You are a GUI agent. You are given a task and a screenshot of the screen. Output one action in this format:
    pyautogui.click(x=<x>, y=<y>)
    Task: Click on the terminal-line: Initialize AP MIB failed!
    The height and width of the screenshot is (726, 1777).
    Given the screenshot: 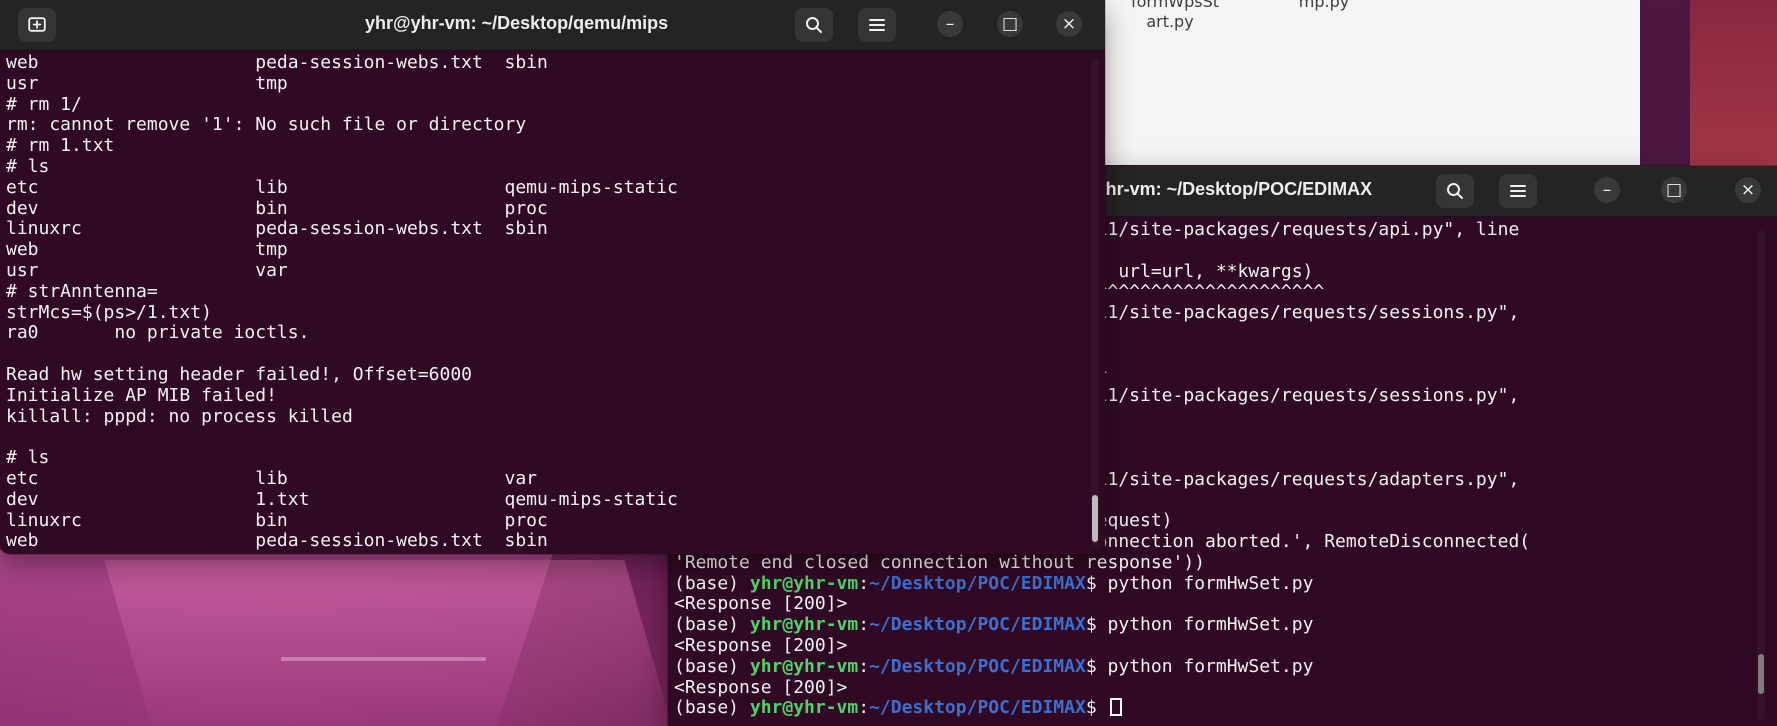 What is the action you would take?
    pyautogui.click(x=547, y=396)
    